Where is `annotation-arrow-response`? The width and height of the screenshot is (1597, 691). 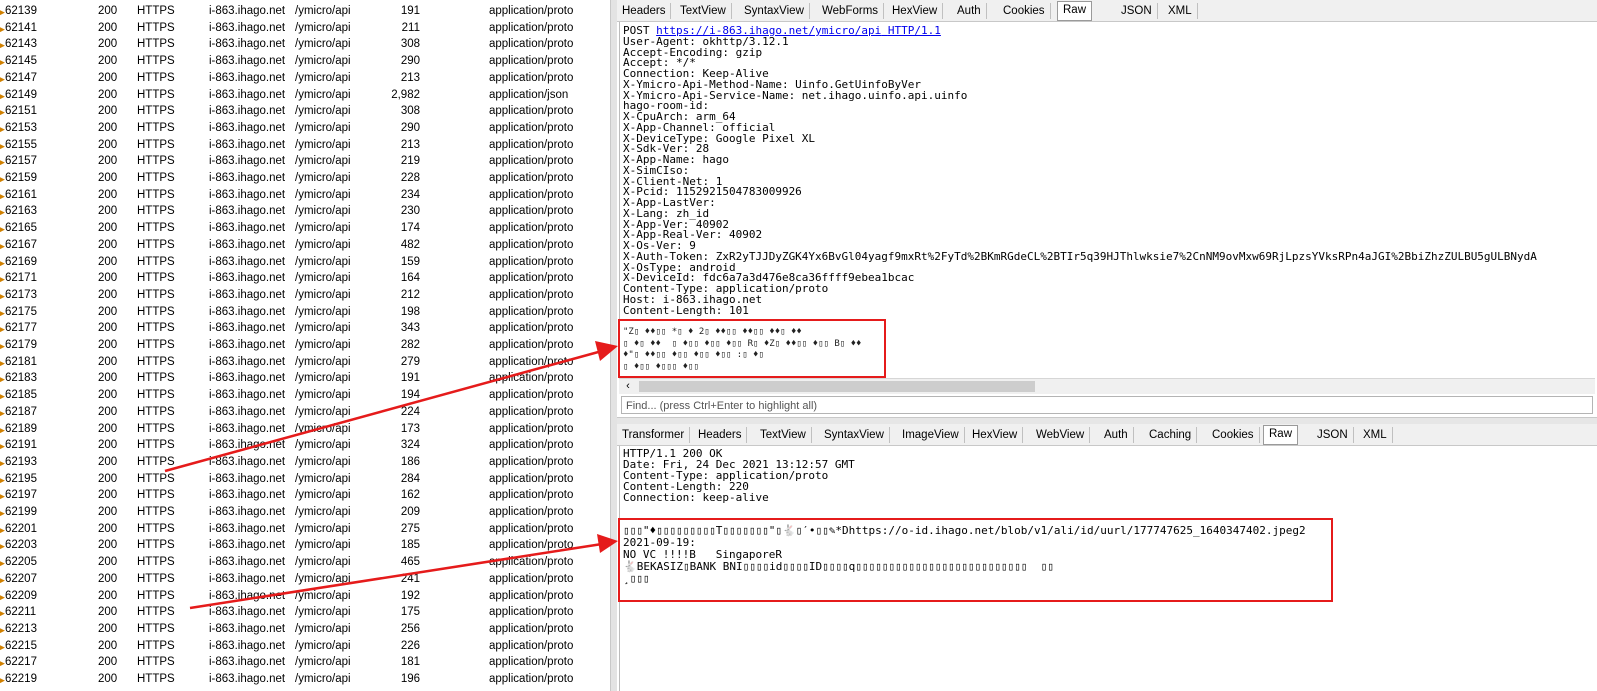 annotation-arrow-response is located at coordinates (403, 572).